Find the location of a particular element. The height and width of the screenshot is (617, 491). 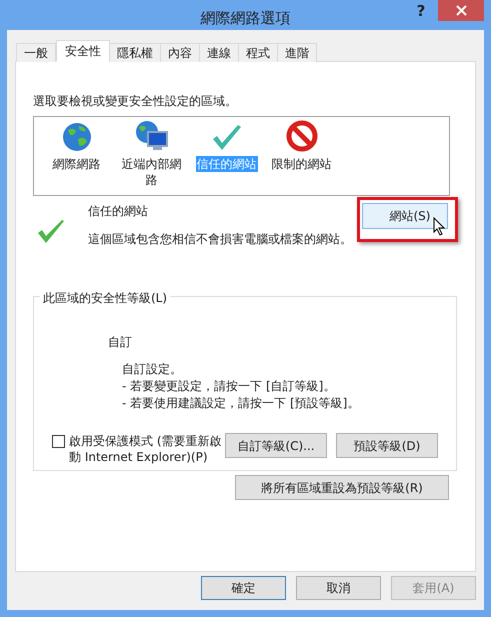

help-button: ? is located at coordinates (421, 11).